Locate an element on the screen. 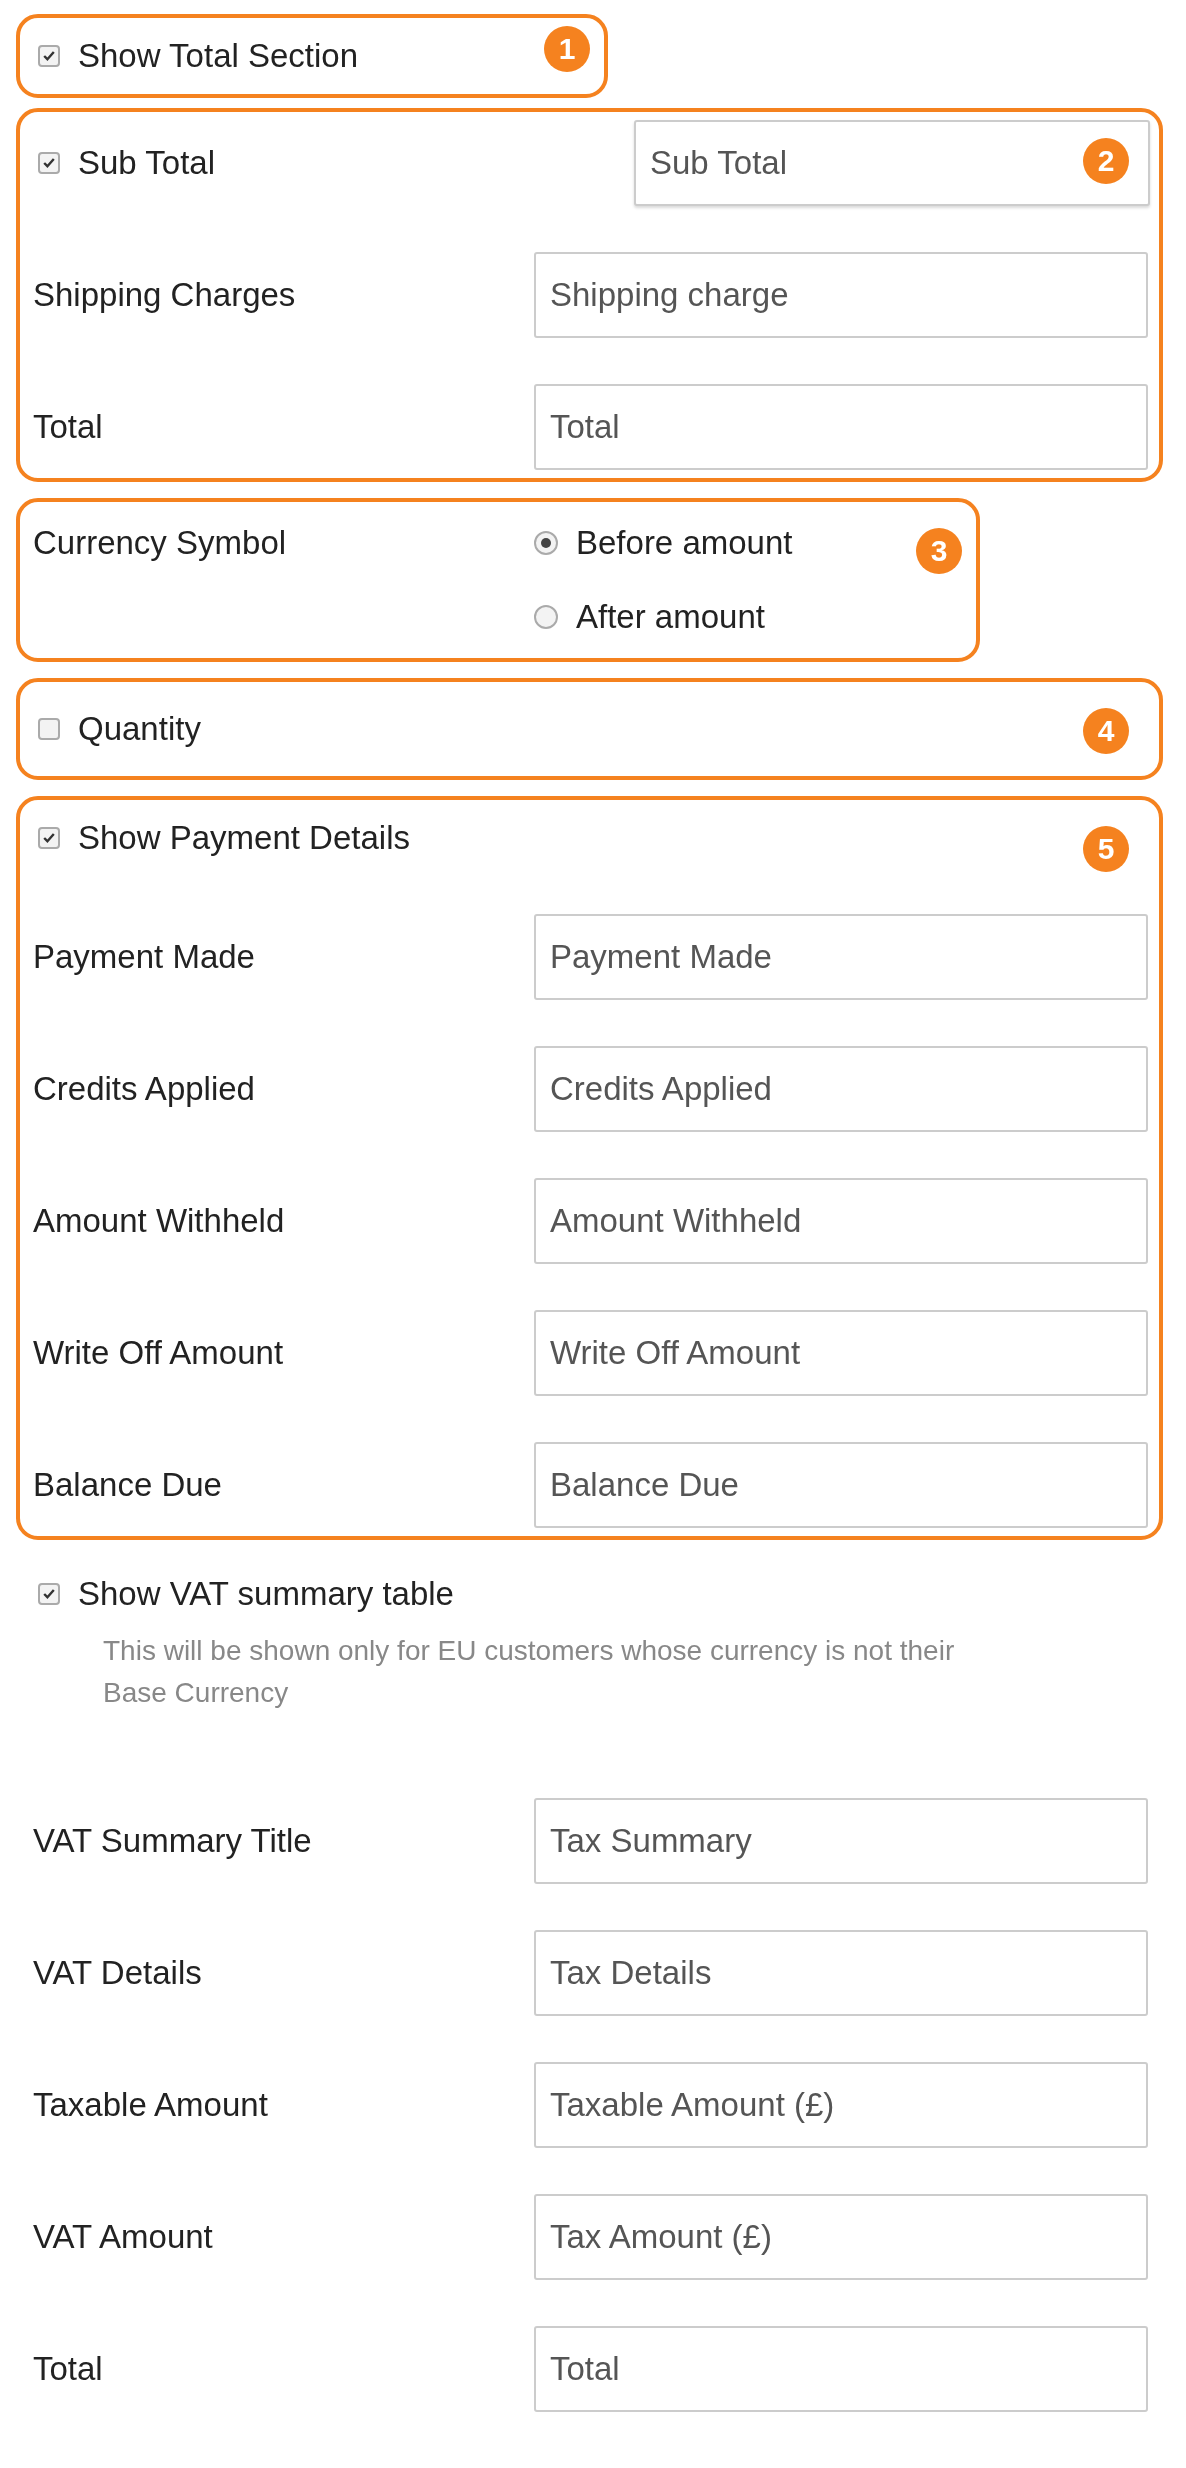  field-label: Taxable Amount is located at coordinates (151, 2105).